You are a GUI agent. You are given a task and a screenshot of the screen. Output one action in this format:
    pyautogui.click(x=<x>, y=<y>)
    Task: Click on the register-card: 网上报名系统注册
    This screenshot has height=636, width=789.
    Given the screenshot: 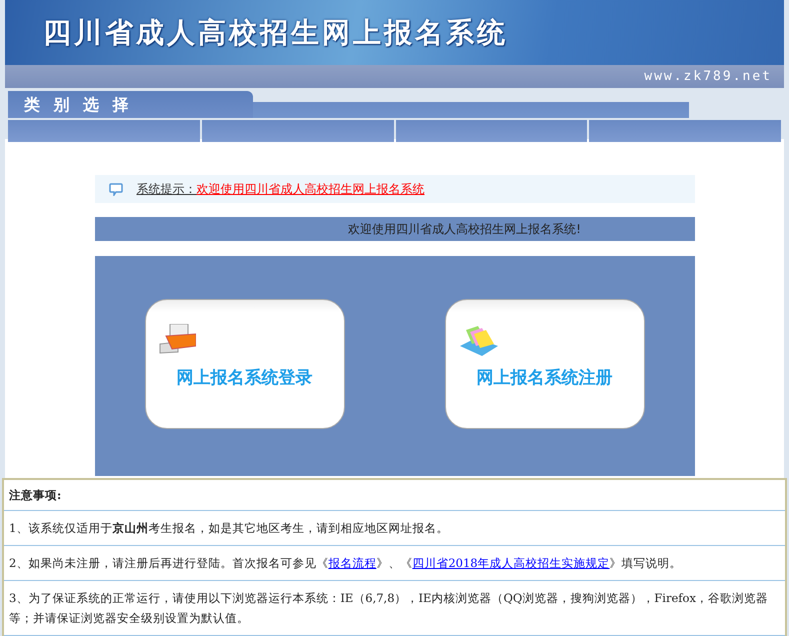 What is the action you would take?
    pyautogui.click(x=544, y=364)
    